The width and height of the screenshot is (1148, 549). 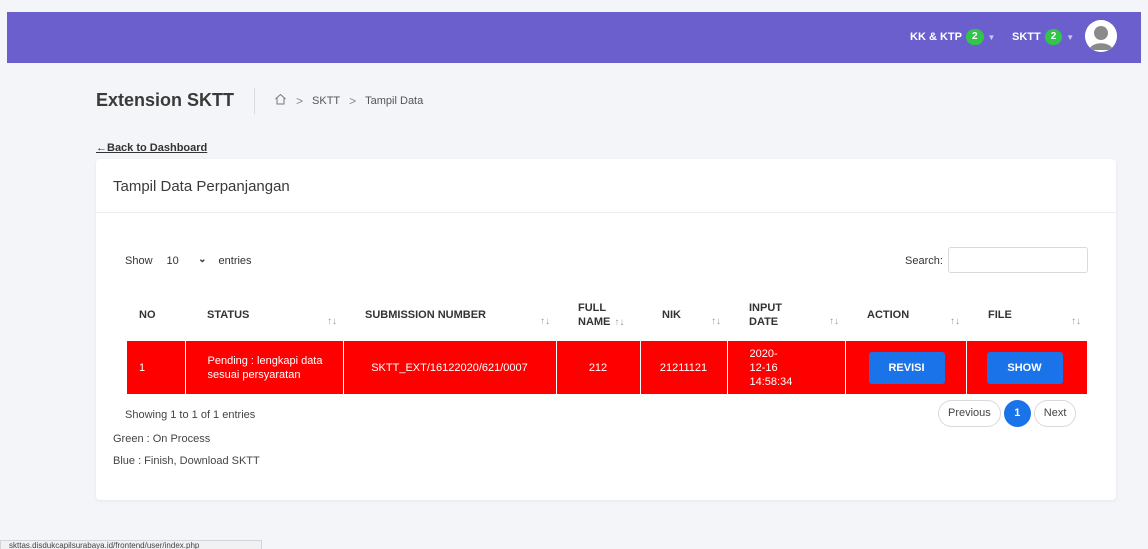 I want to click on col-status-label: STATUS, so click(x=228, y=315).